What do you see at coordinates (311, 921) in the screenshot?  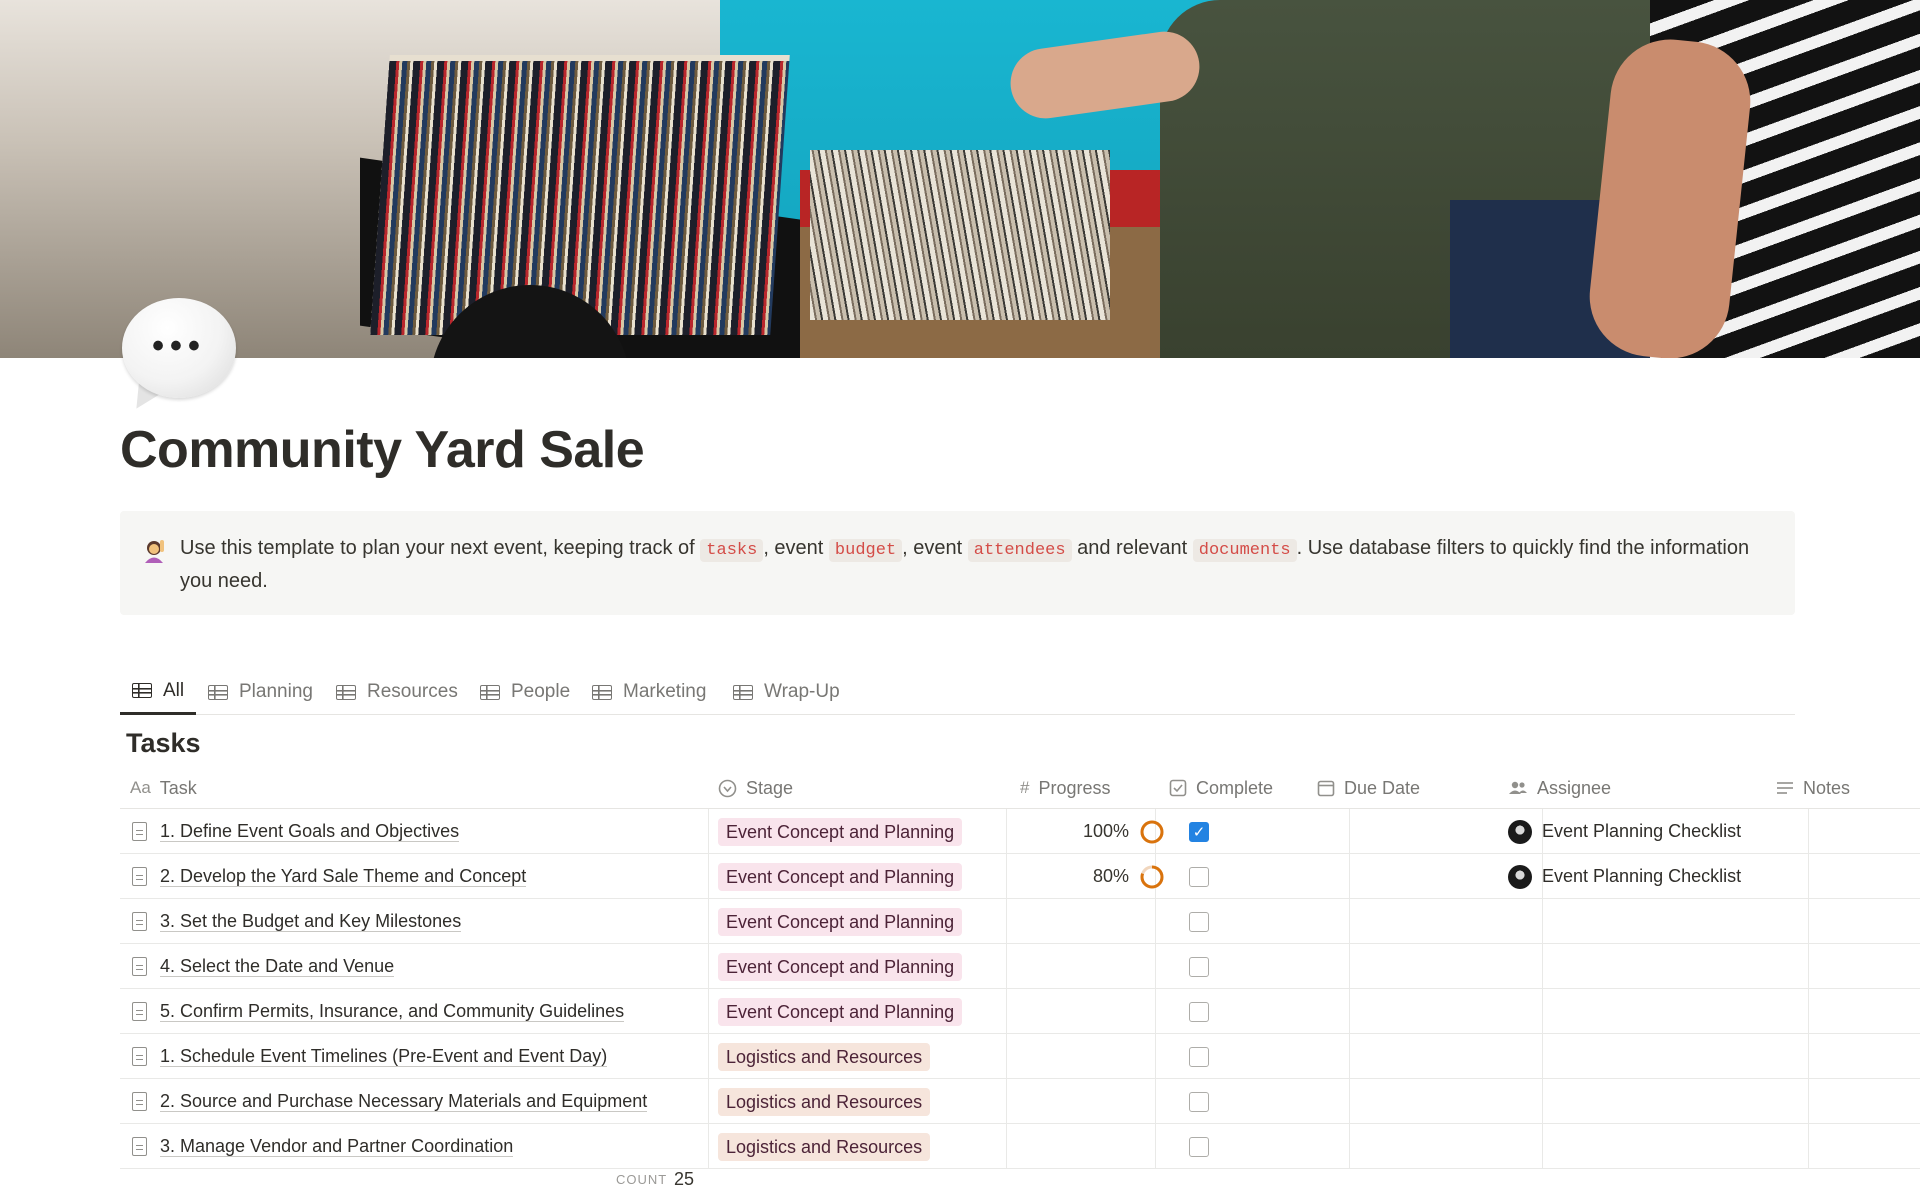 I see `task-title: 3. Set the Budget and Key Milestones` at bounding box center [311, 921].